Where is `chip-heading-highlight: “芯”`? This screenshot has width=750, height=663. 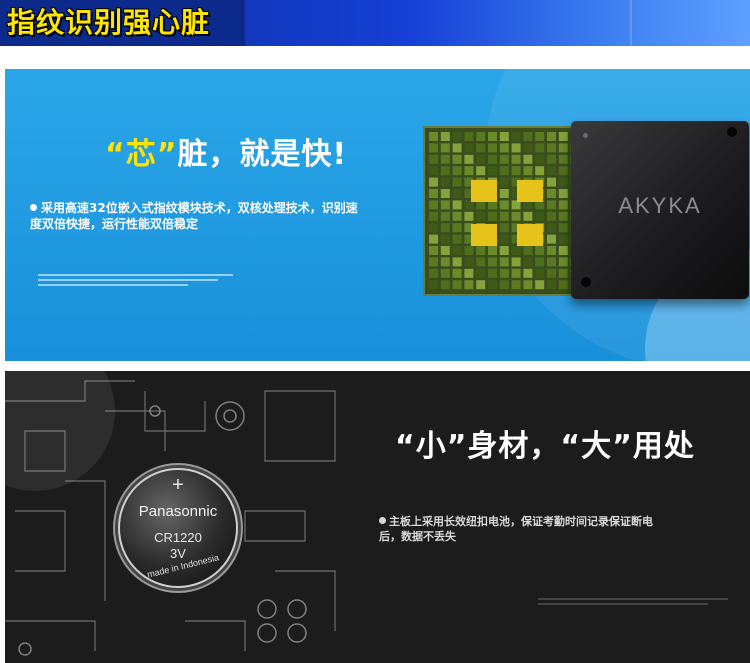 chip-heading-highlight: “芯” is located at coordinates (141, 154).